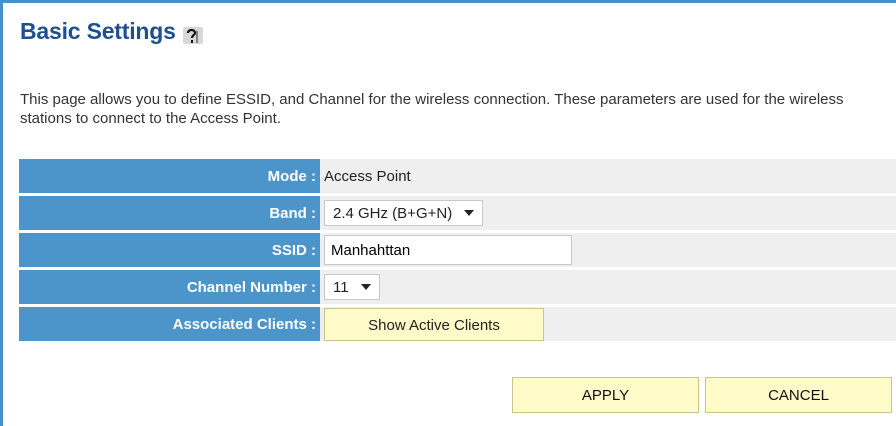  What do you see at coordinates (434, 324) in the screenshot?
I see `show-active-clients-button: Show Active Clients` at bounding box center [434, 324].